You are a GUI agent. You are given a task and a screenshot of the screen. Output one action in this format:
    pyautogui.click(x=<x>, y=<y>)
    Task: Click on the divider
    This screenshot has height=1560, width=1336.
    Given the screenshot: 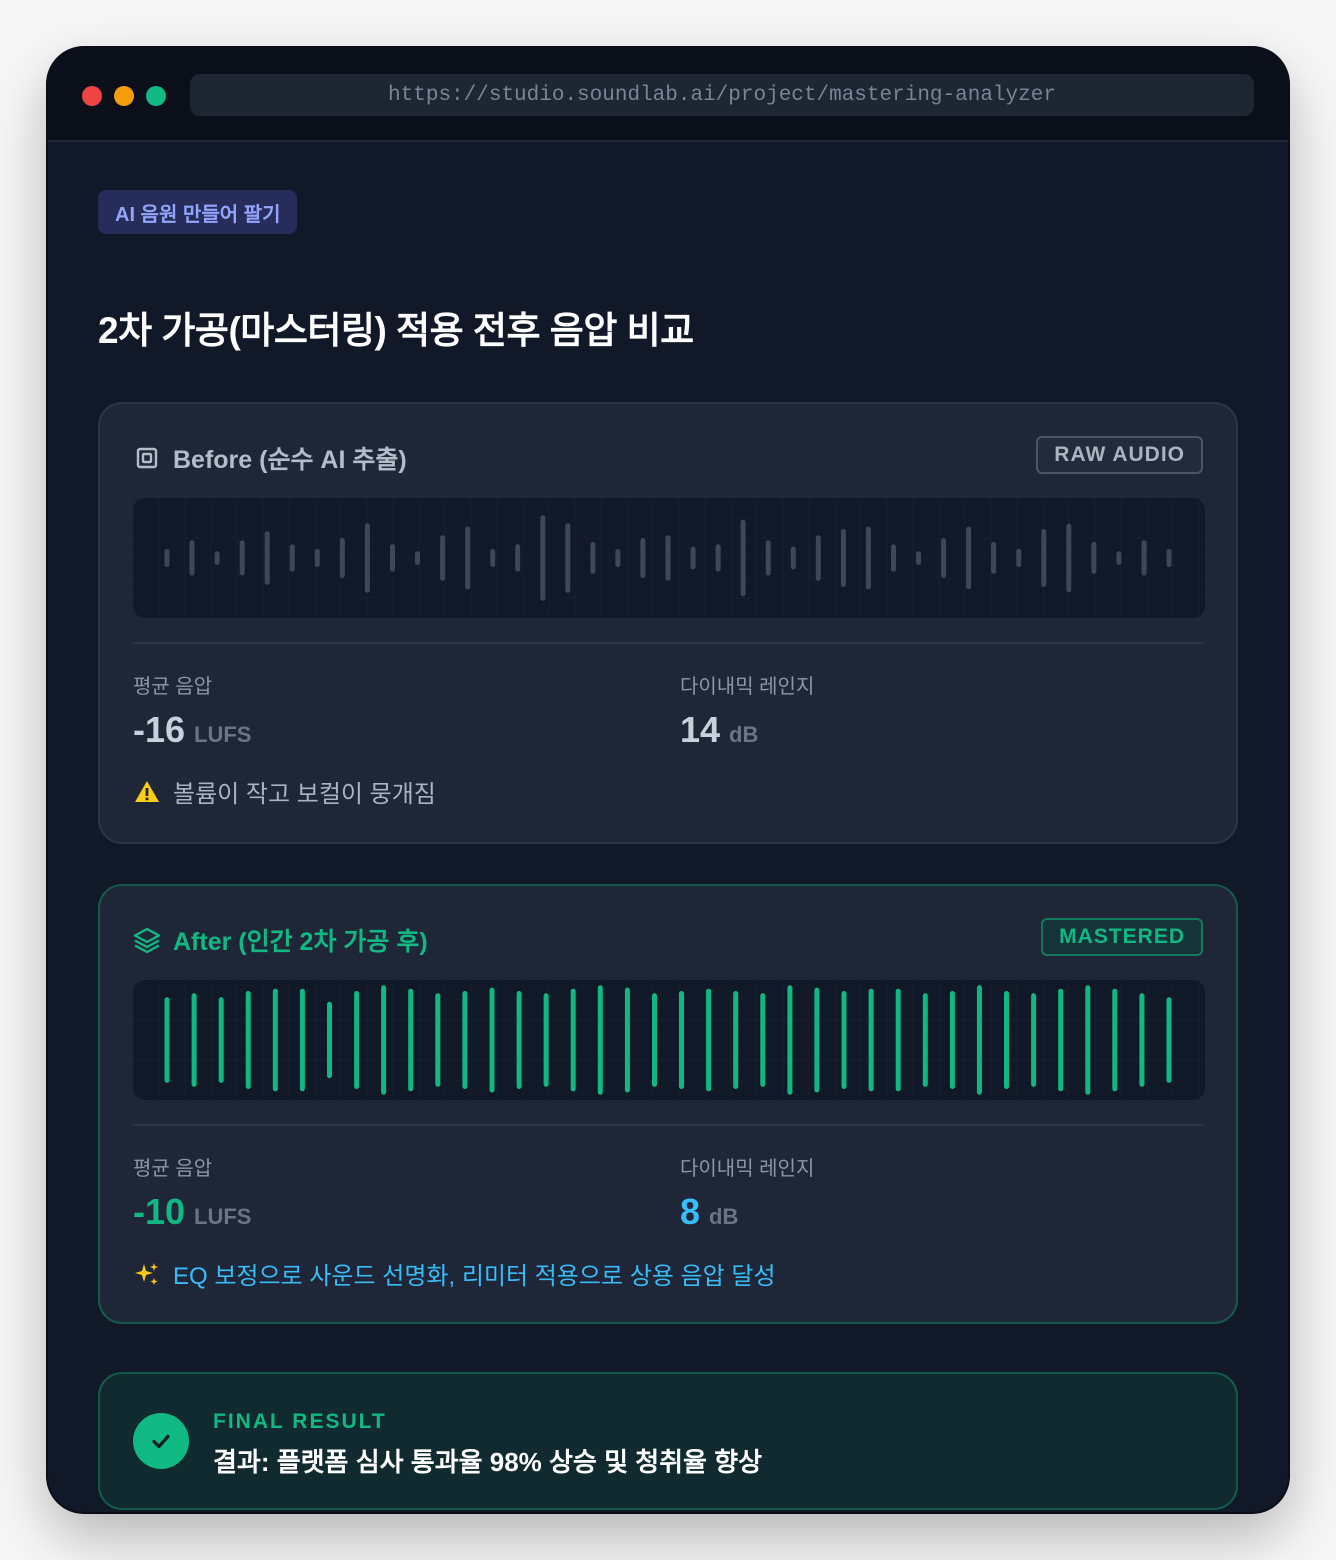 What is the action you would take?
    pyautogui.click(x=669, y=1125)
    